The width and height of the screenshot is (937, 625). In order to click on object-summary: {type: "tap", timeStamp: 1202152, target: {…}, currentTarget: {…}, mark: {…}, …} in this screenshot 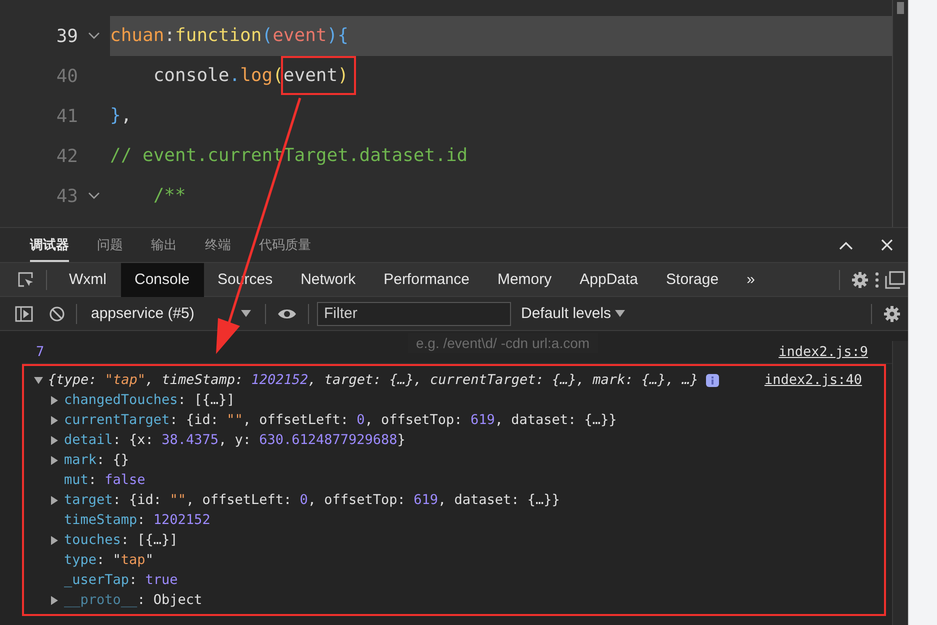, I will do `click(373, 380)`.